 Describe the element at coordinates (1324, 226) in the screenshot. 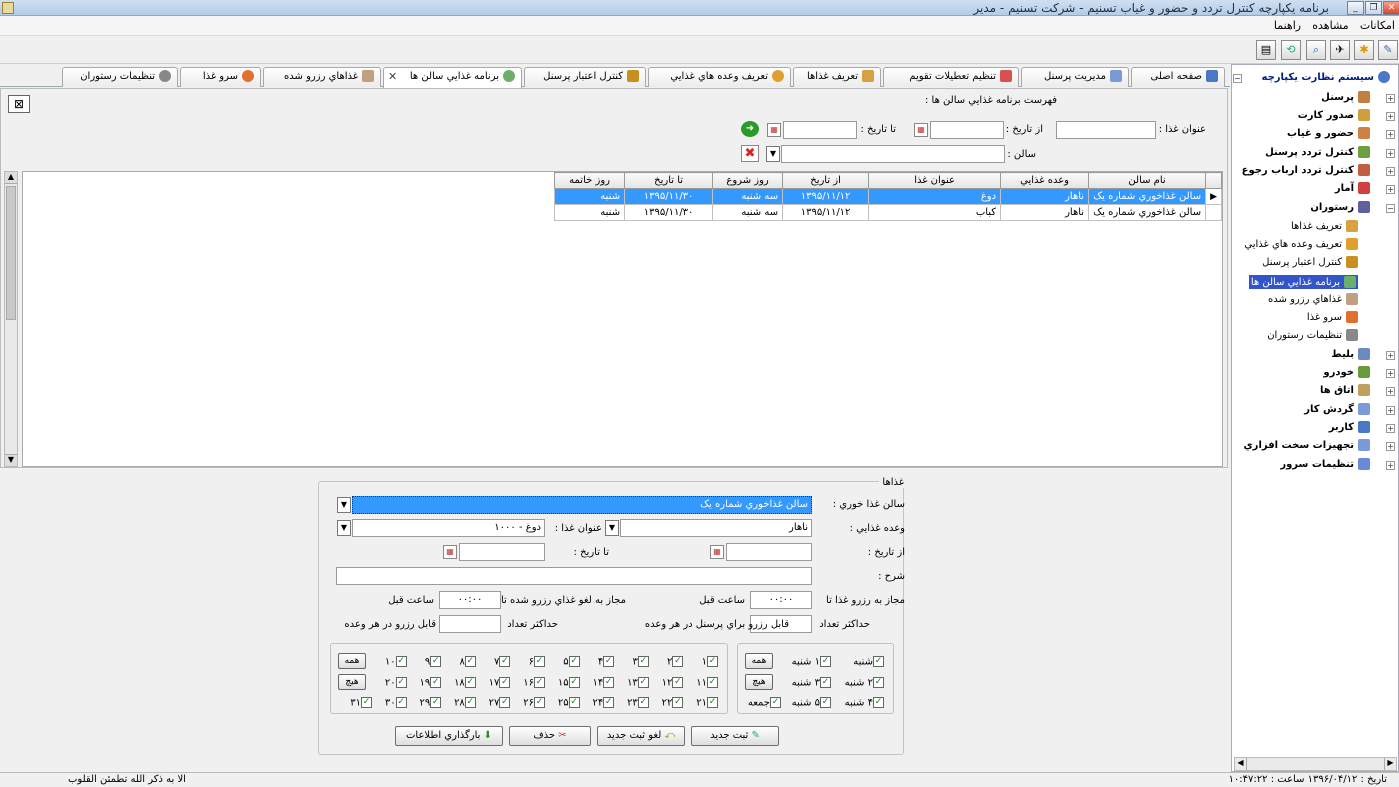

I see `tree-child-0: تعريف غذاها` at that location.